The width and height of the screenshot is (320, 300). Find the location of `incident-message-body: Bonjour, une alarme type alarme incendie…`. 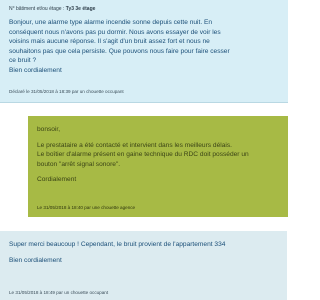

incident-message-body: Bonjour, une alarme type alarme incendie… is located at coordinates (119, 47).